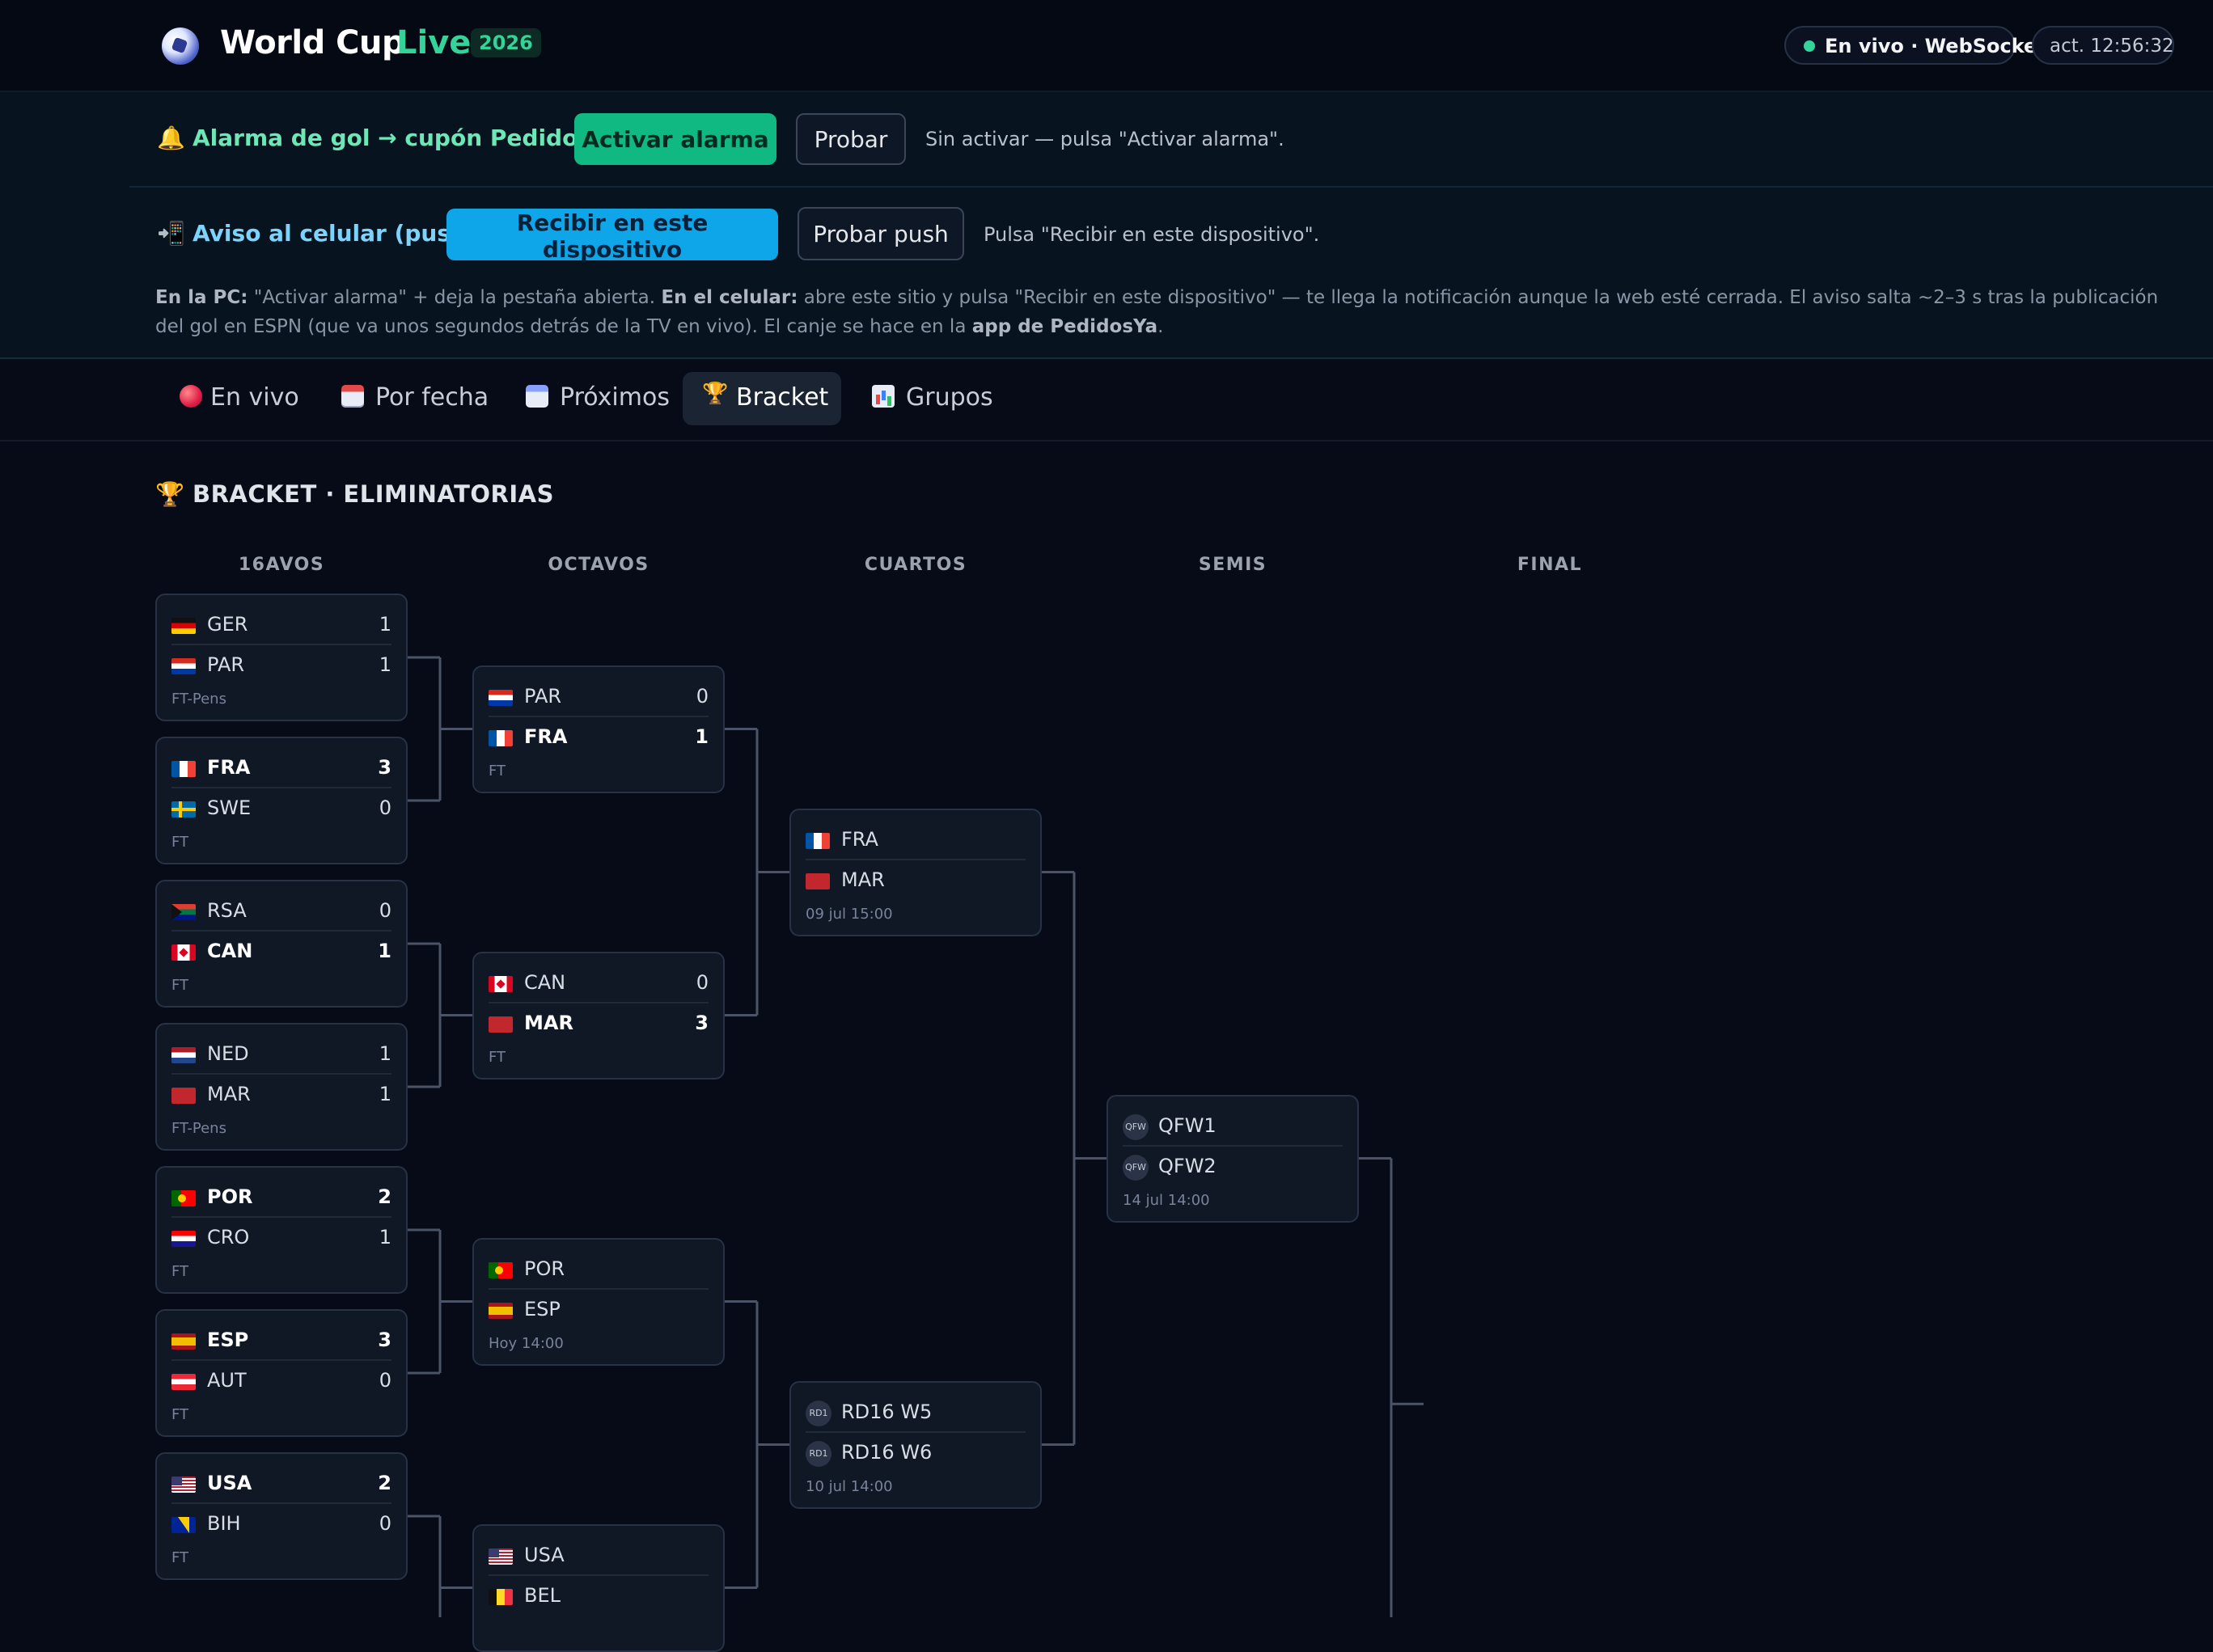 Image resolution: width=2213 pixels, height=1652 pixels. Describe the element at coordinates (228, 1340) in the screenshot. I see `team-name: ESP` at that location.